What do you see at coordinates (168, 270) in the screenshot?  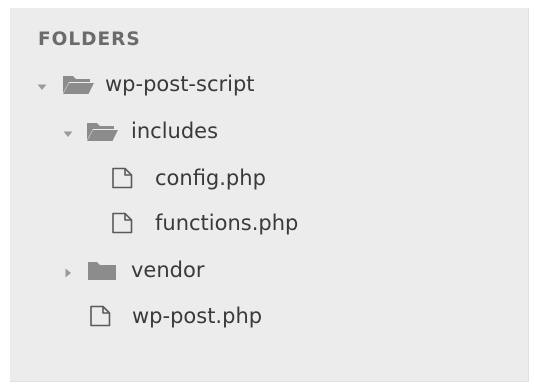 I see `tree-item-label: vendor` at bounding box center [168, 270].